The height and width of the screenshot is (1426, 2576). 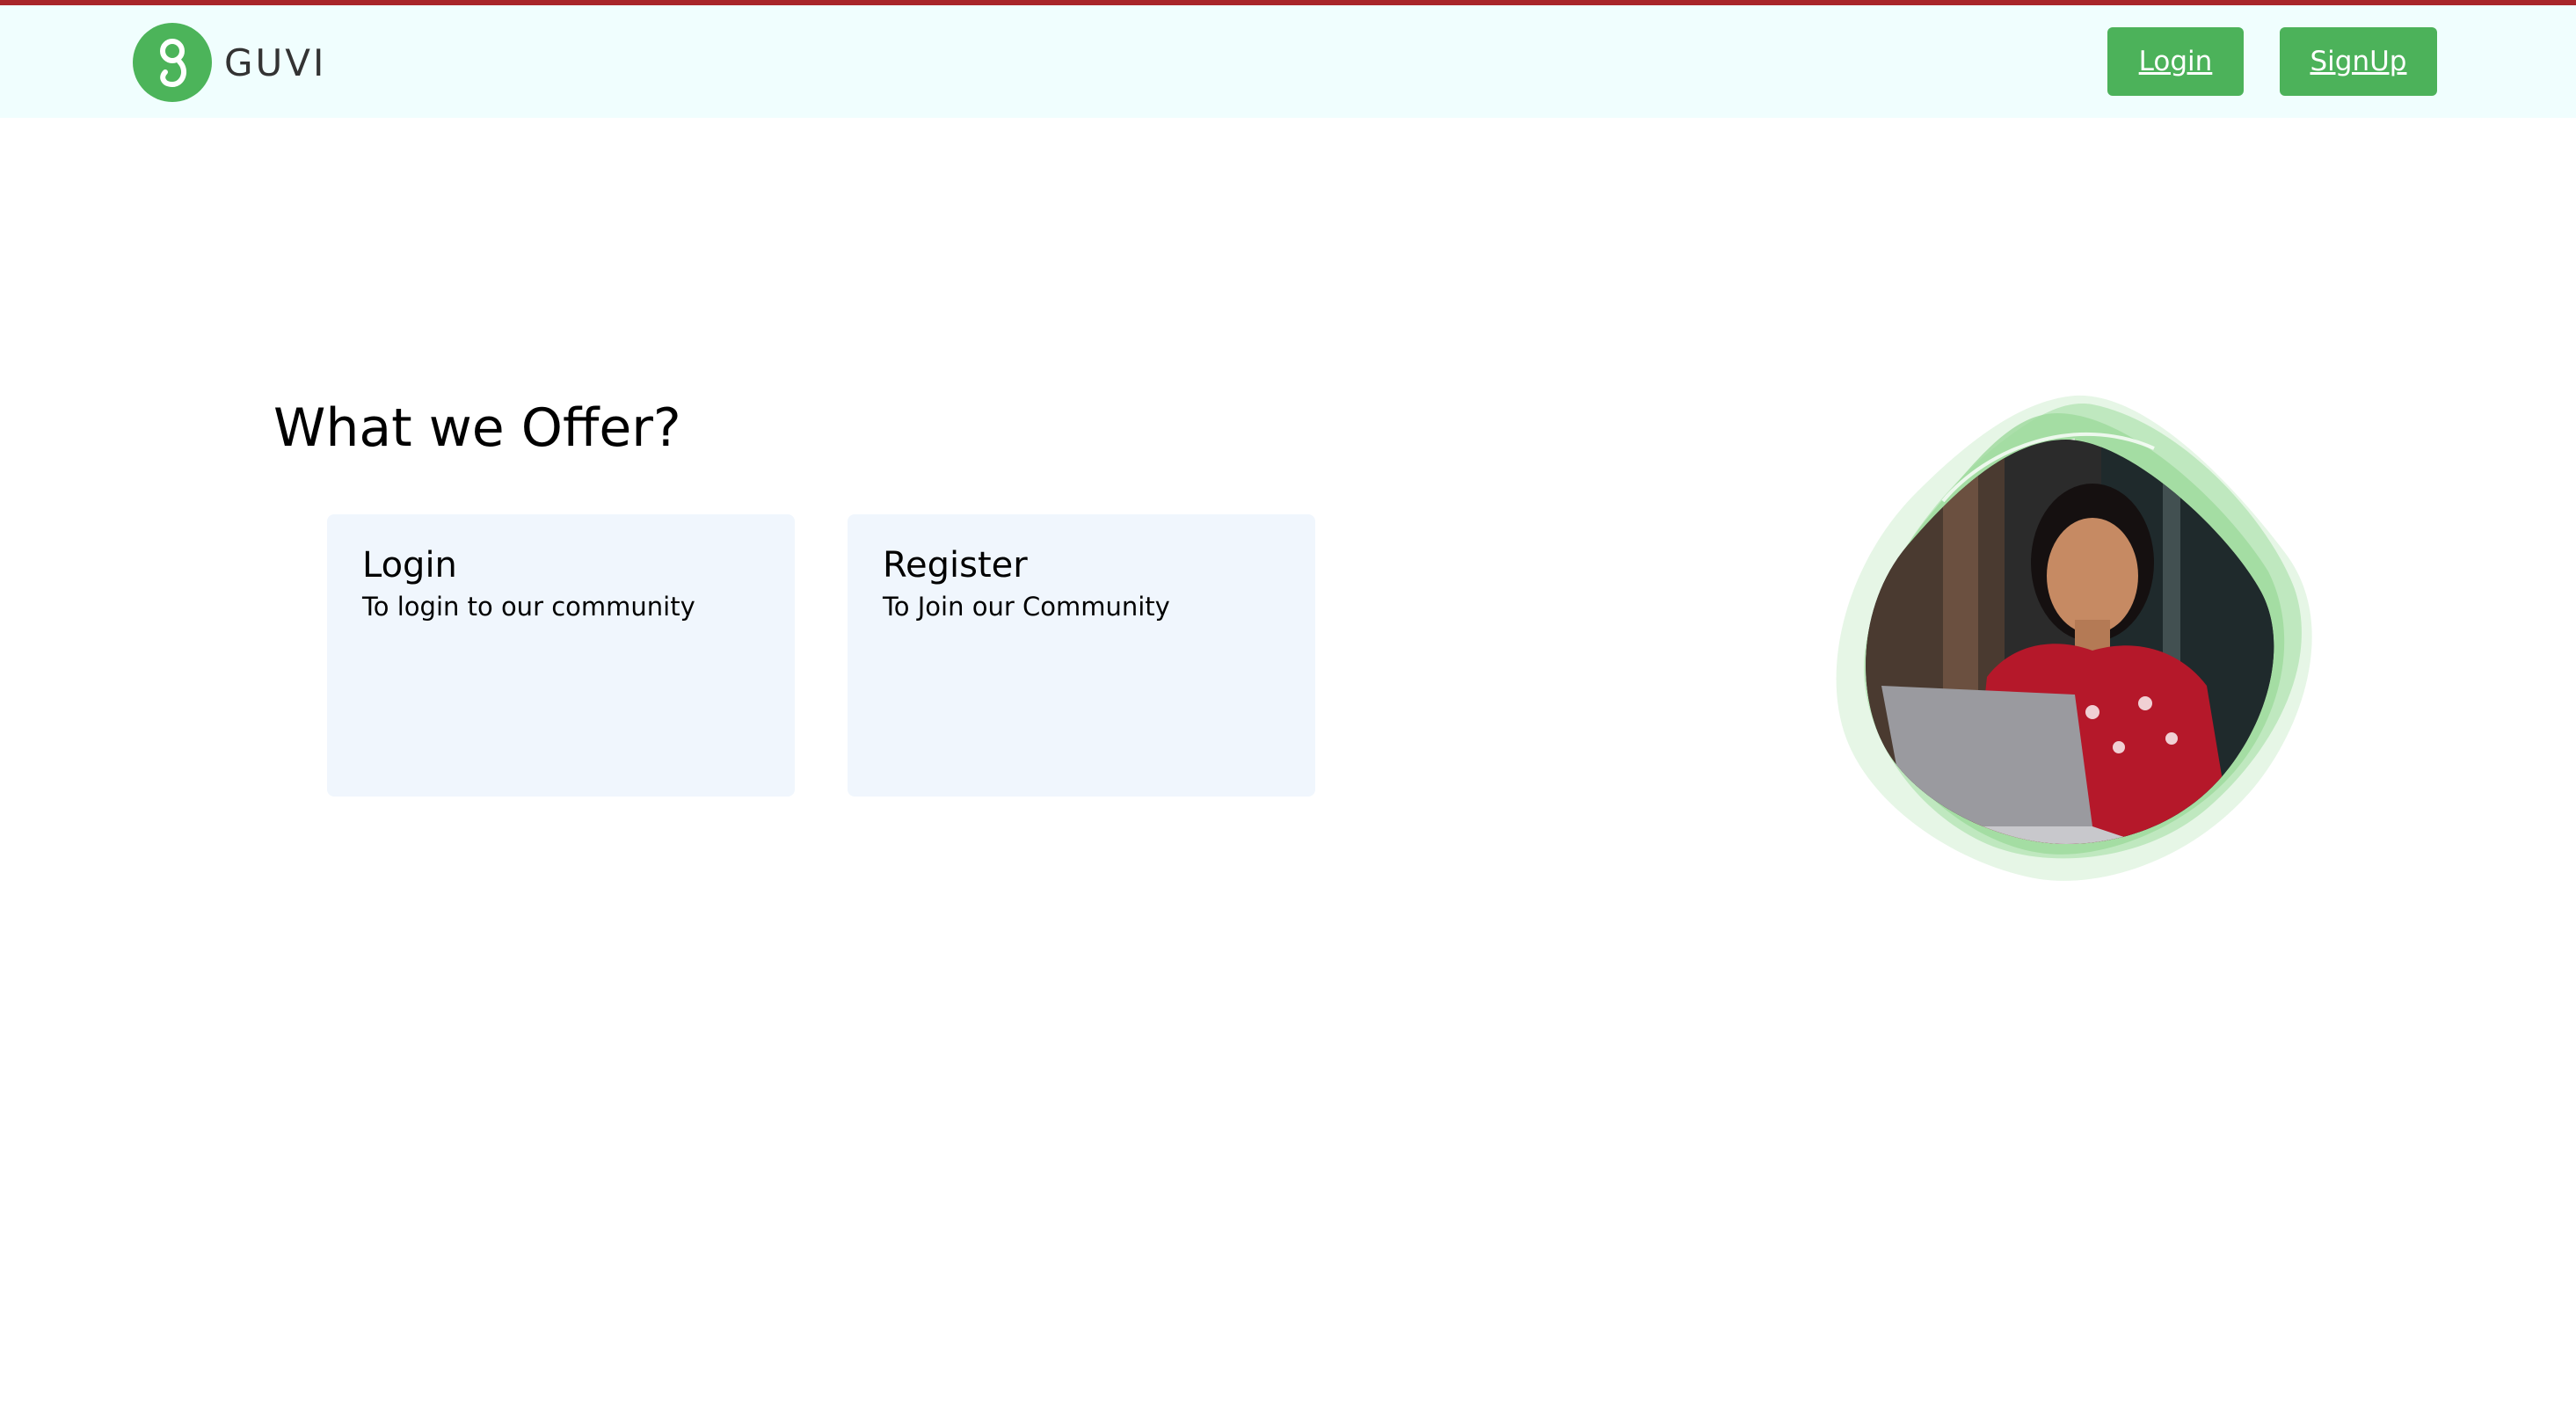 I want to click on register-card-description: To Join our Community, so click(x=1026, y=607).